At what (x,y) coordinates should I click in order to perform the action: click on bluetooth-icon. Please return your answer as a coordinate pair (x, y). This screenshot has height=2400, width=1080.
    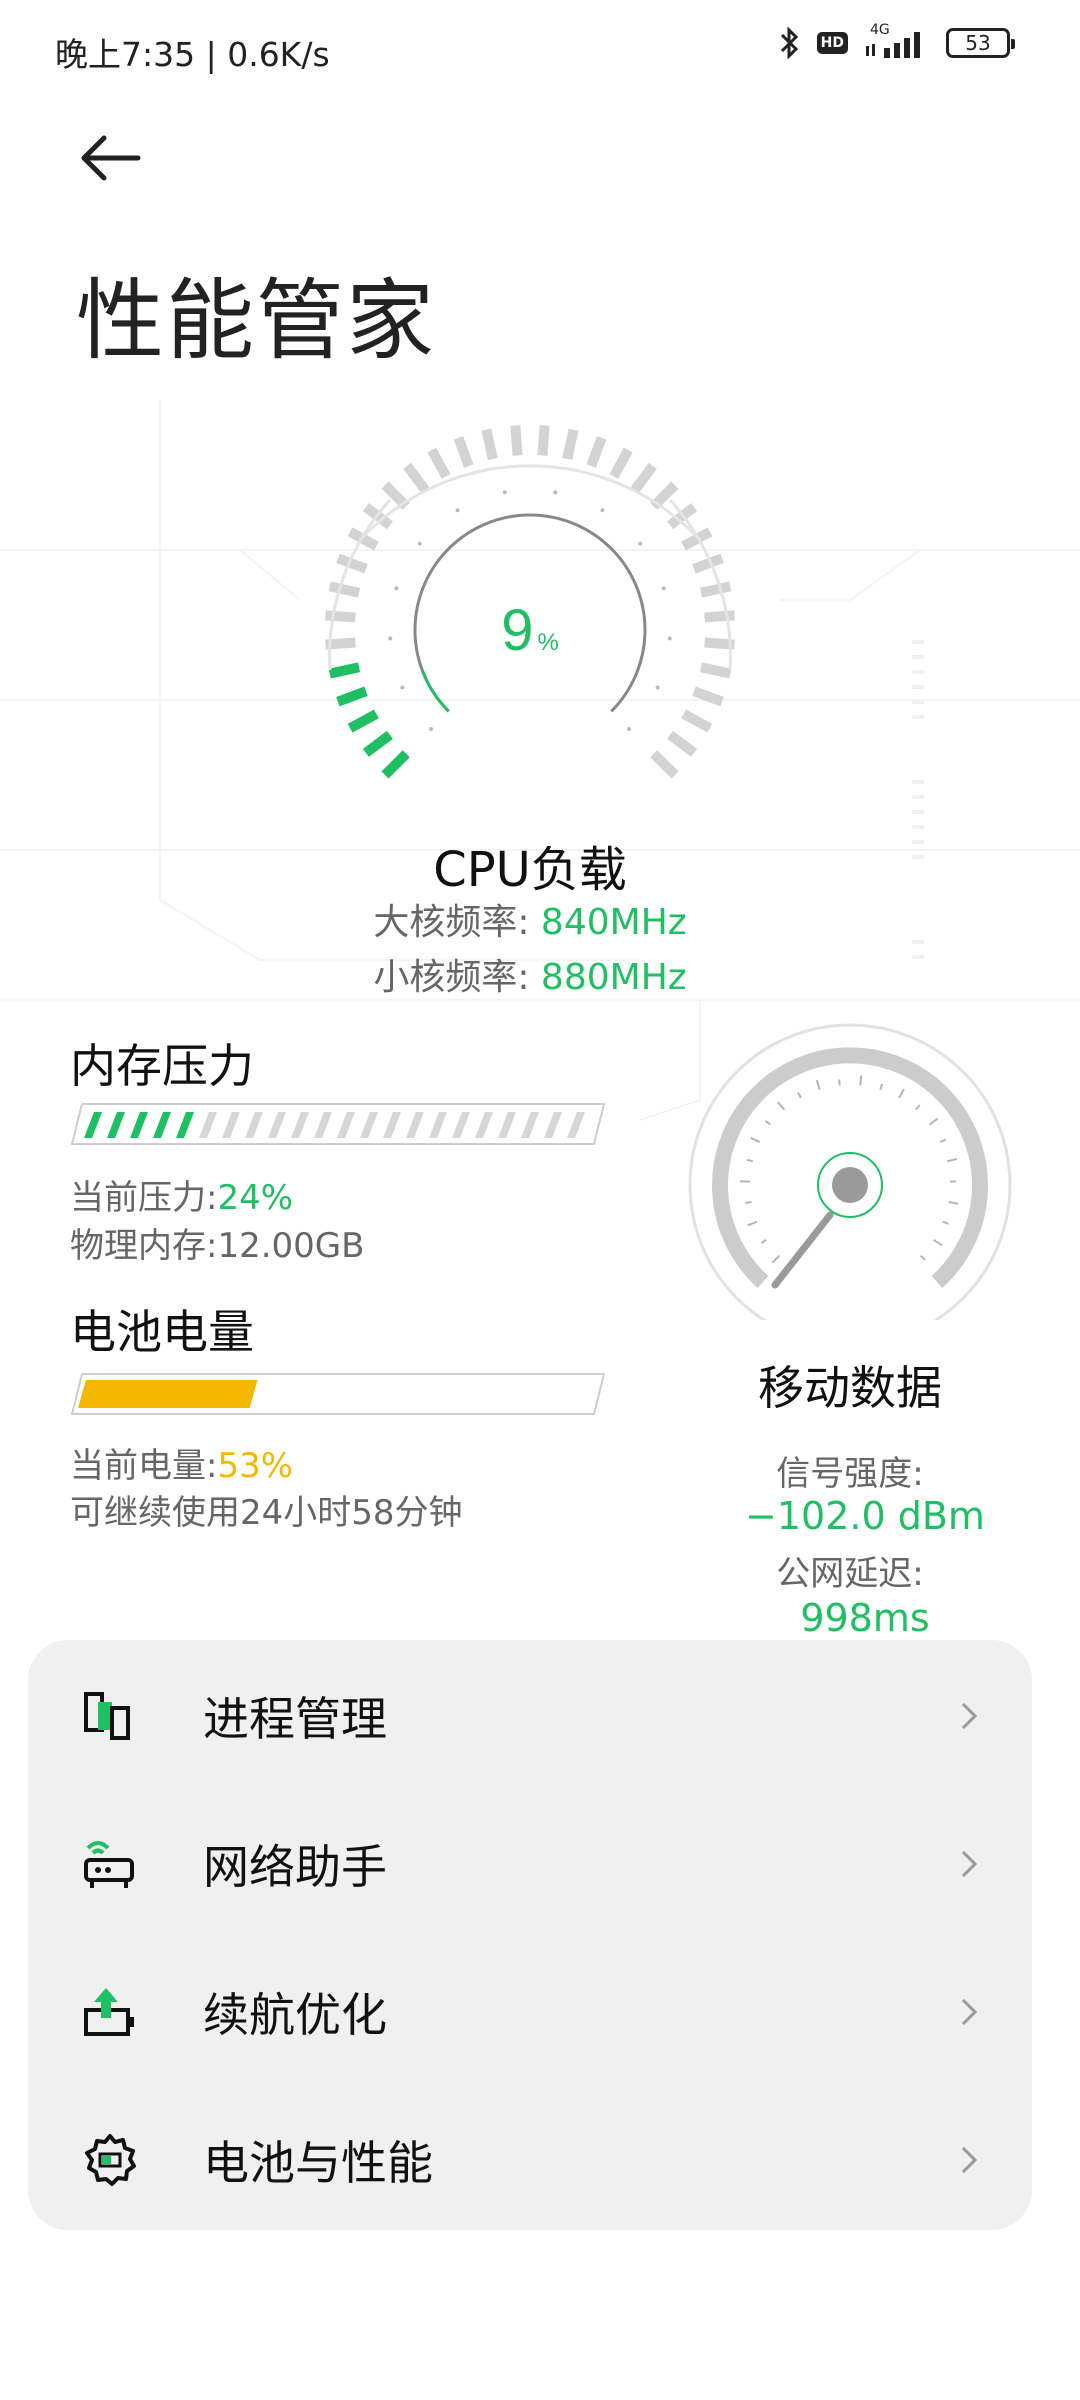
    Looking at the image, I should click on (789, 43).